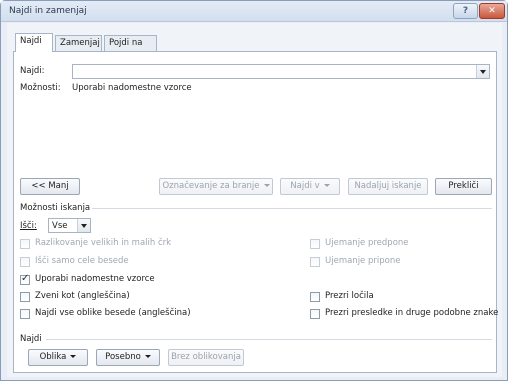 The image size is (508, 381). What do you see at coordinates (82, 296) in the screenshot?
I see `sounds-like-label: Zveni kot (angleščina)` at bounding box center [82, 296].